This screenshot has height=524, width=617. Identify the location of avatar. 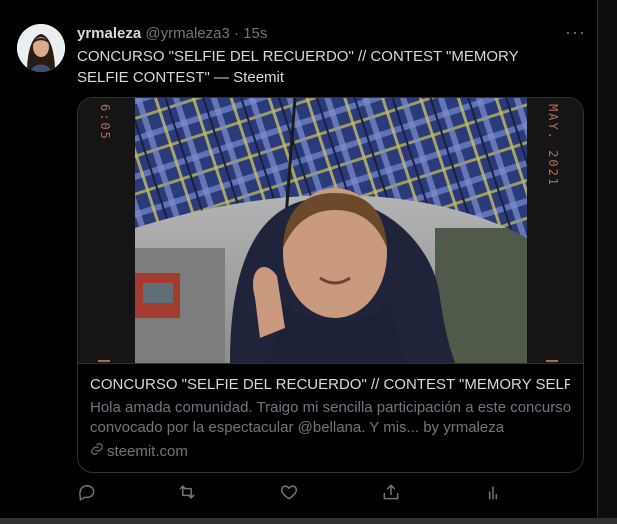
(41, 48).